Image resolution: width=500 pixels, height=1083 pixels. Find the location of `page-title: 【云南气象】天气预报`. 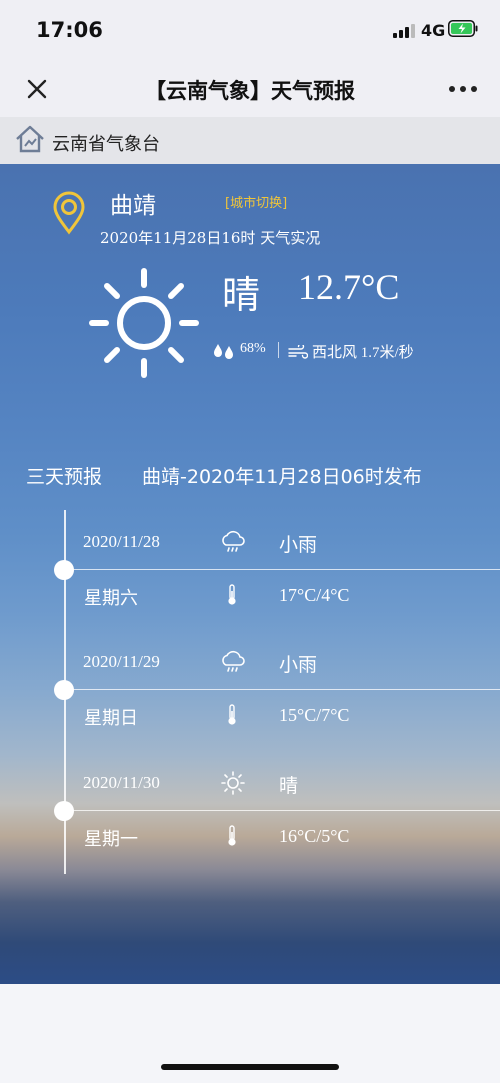

page-title: 【云南气象】天气预报 is located at coordinates (250, 91).